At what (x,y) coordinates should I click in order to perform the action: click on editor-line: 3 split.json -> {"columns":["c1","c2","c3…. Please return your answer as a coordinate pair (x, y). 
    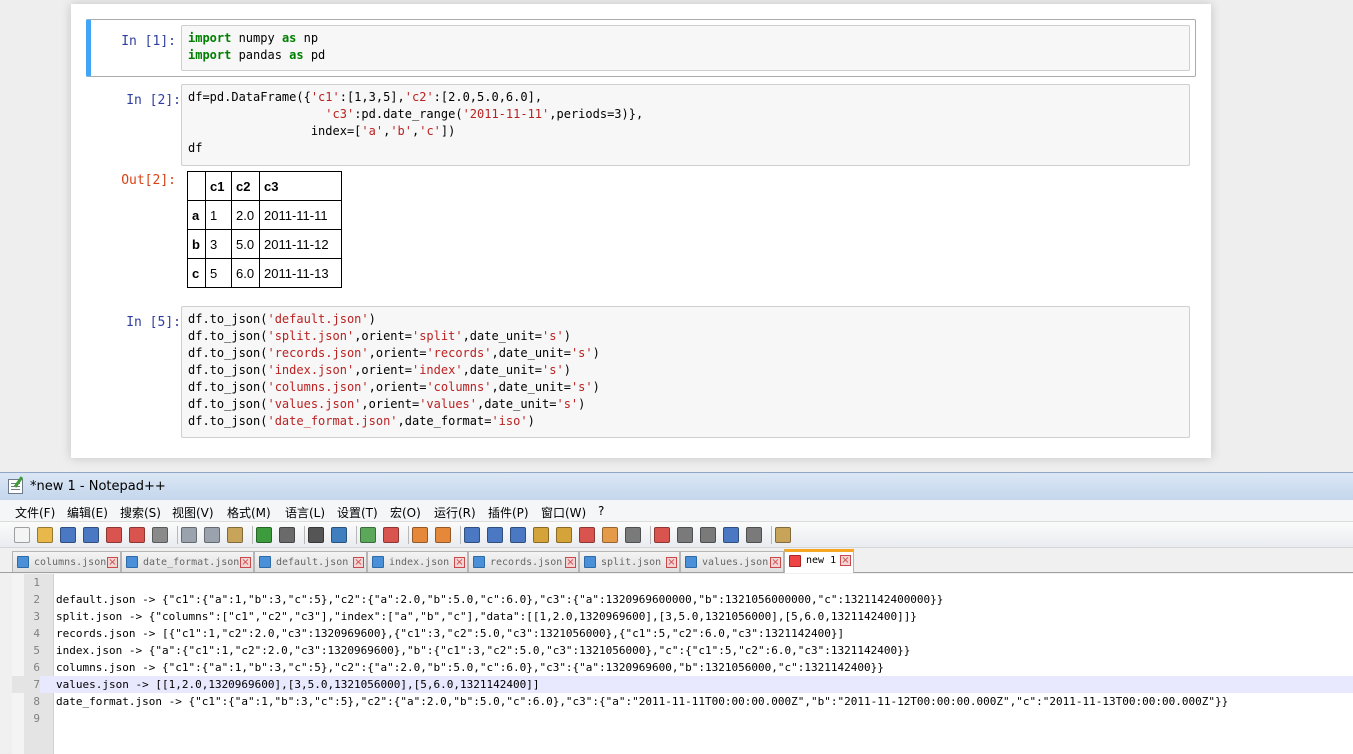
    Looking at the image, I should click on (682, 616).